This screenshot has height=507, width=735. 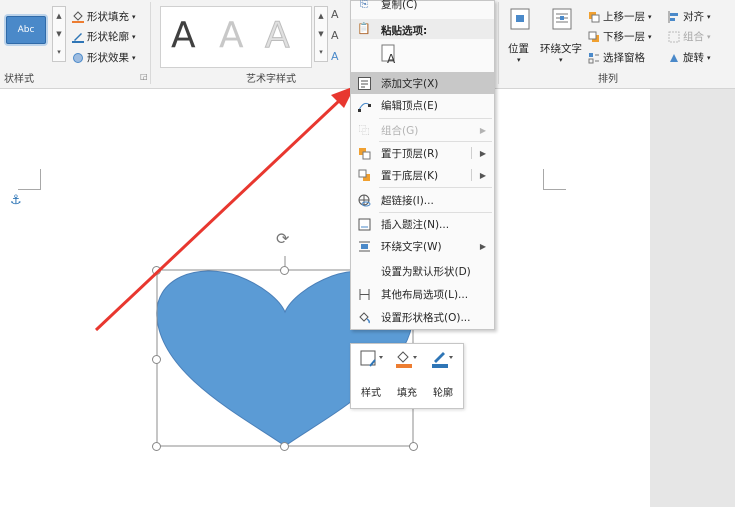 I want to click on mini-style-button: 样式, so click(x=371, y=376).